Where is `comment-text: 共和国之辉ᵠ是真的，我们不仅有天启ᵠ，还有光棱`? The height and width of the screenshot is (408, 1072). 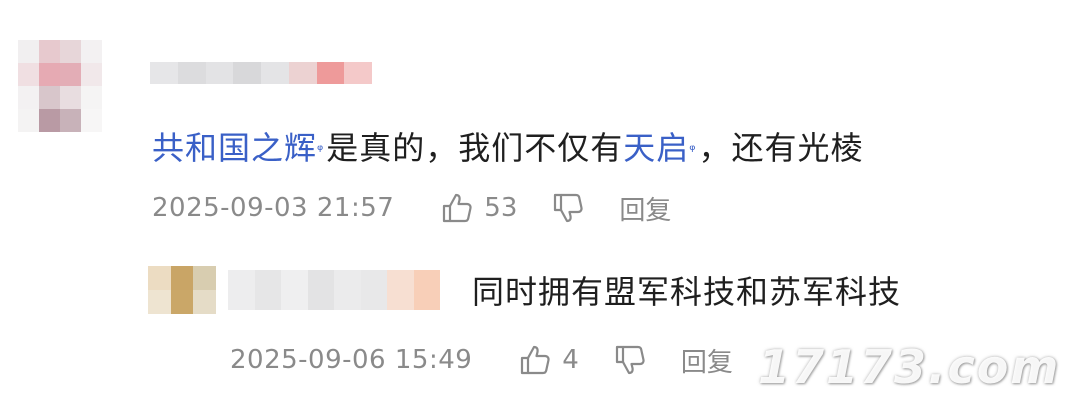 comment-text: 共和国之辉ᵠ是真的，我们不仅有天启ᵠ，还有光棱 is located at coordinates (508, 148).